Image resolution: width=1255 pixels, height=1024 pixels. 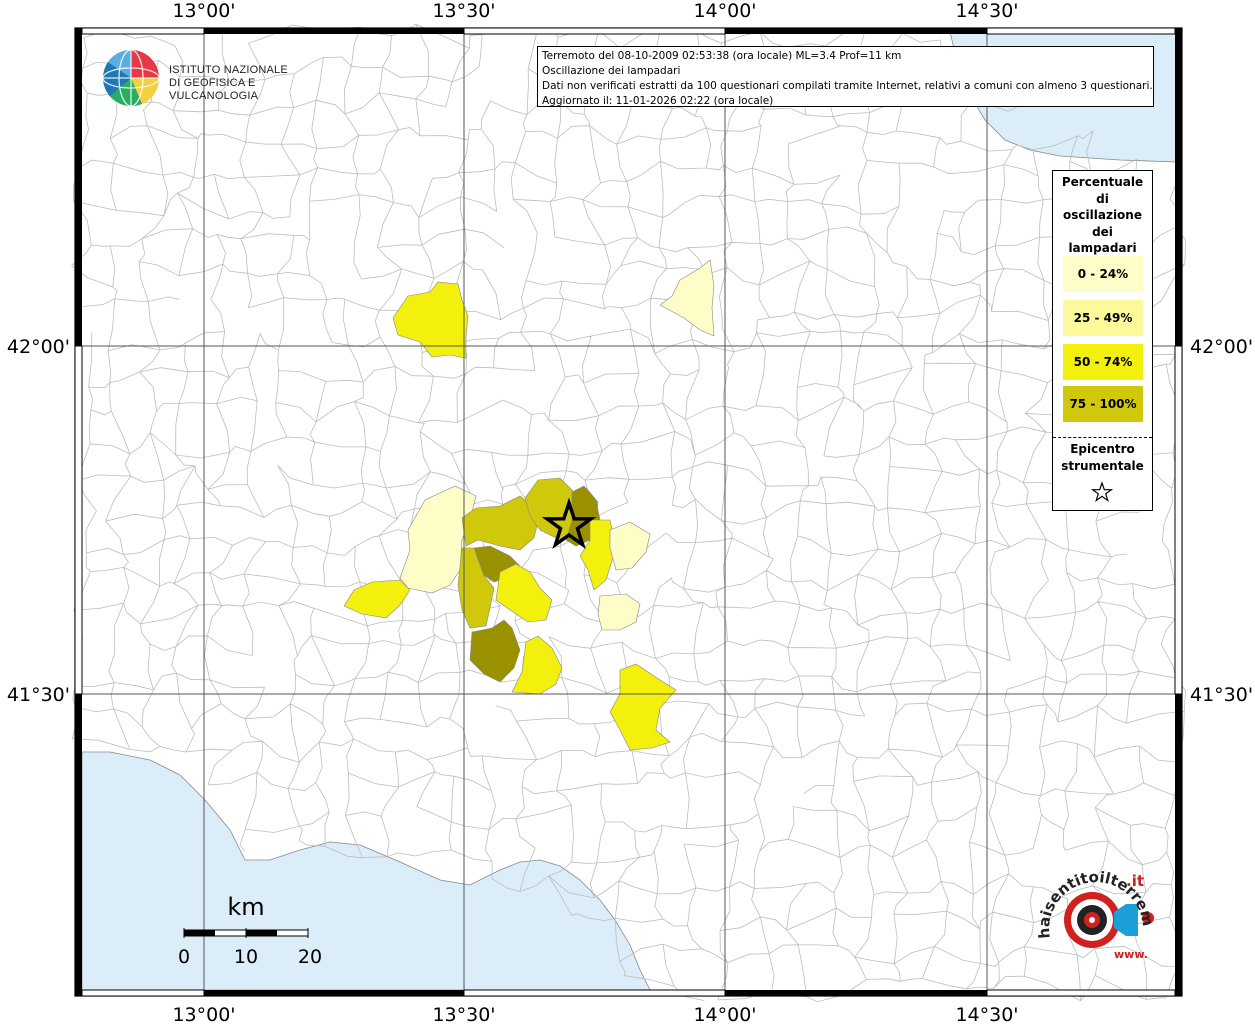 I want to click on tick-left-1: 41°30', so click(x=38, y=695).